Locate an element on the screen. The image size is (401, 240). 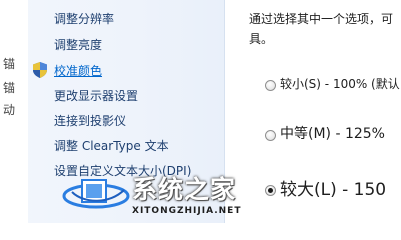
option-smaller-label: 较小(S) - 100% (默认 is located at coordinates (340, 84).